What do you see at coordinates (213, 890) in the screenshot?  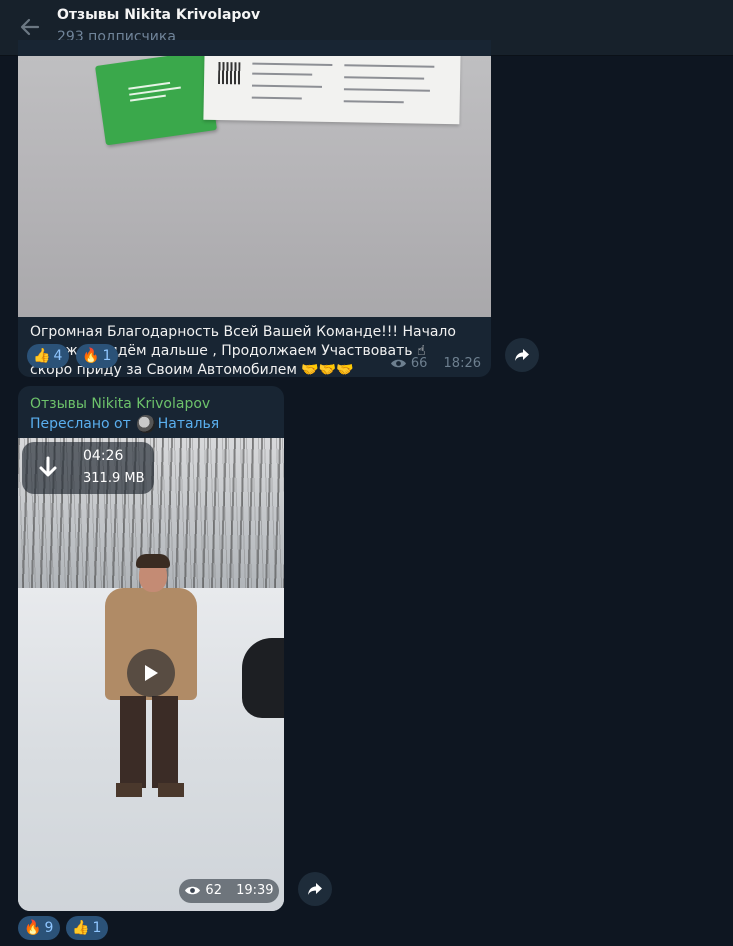 I see `view-count: 62` at bounding box center [213, 890].